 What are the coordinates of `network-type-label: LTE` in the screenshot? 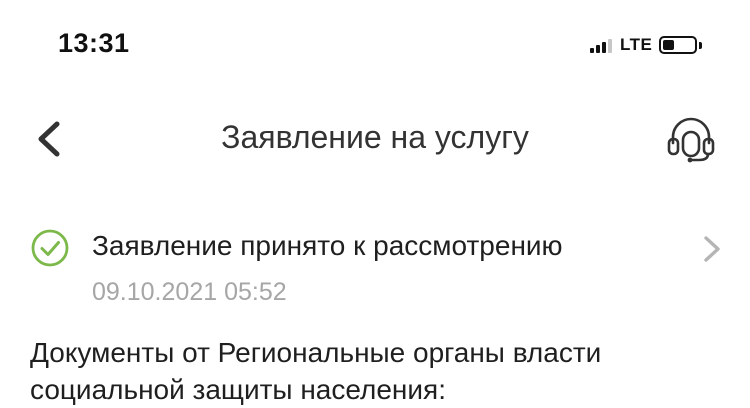 It's located at (636, 44).